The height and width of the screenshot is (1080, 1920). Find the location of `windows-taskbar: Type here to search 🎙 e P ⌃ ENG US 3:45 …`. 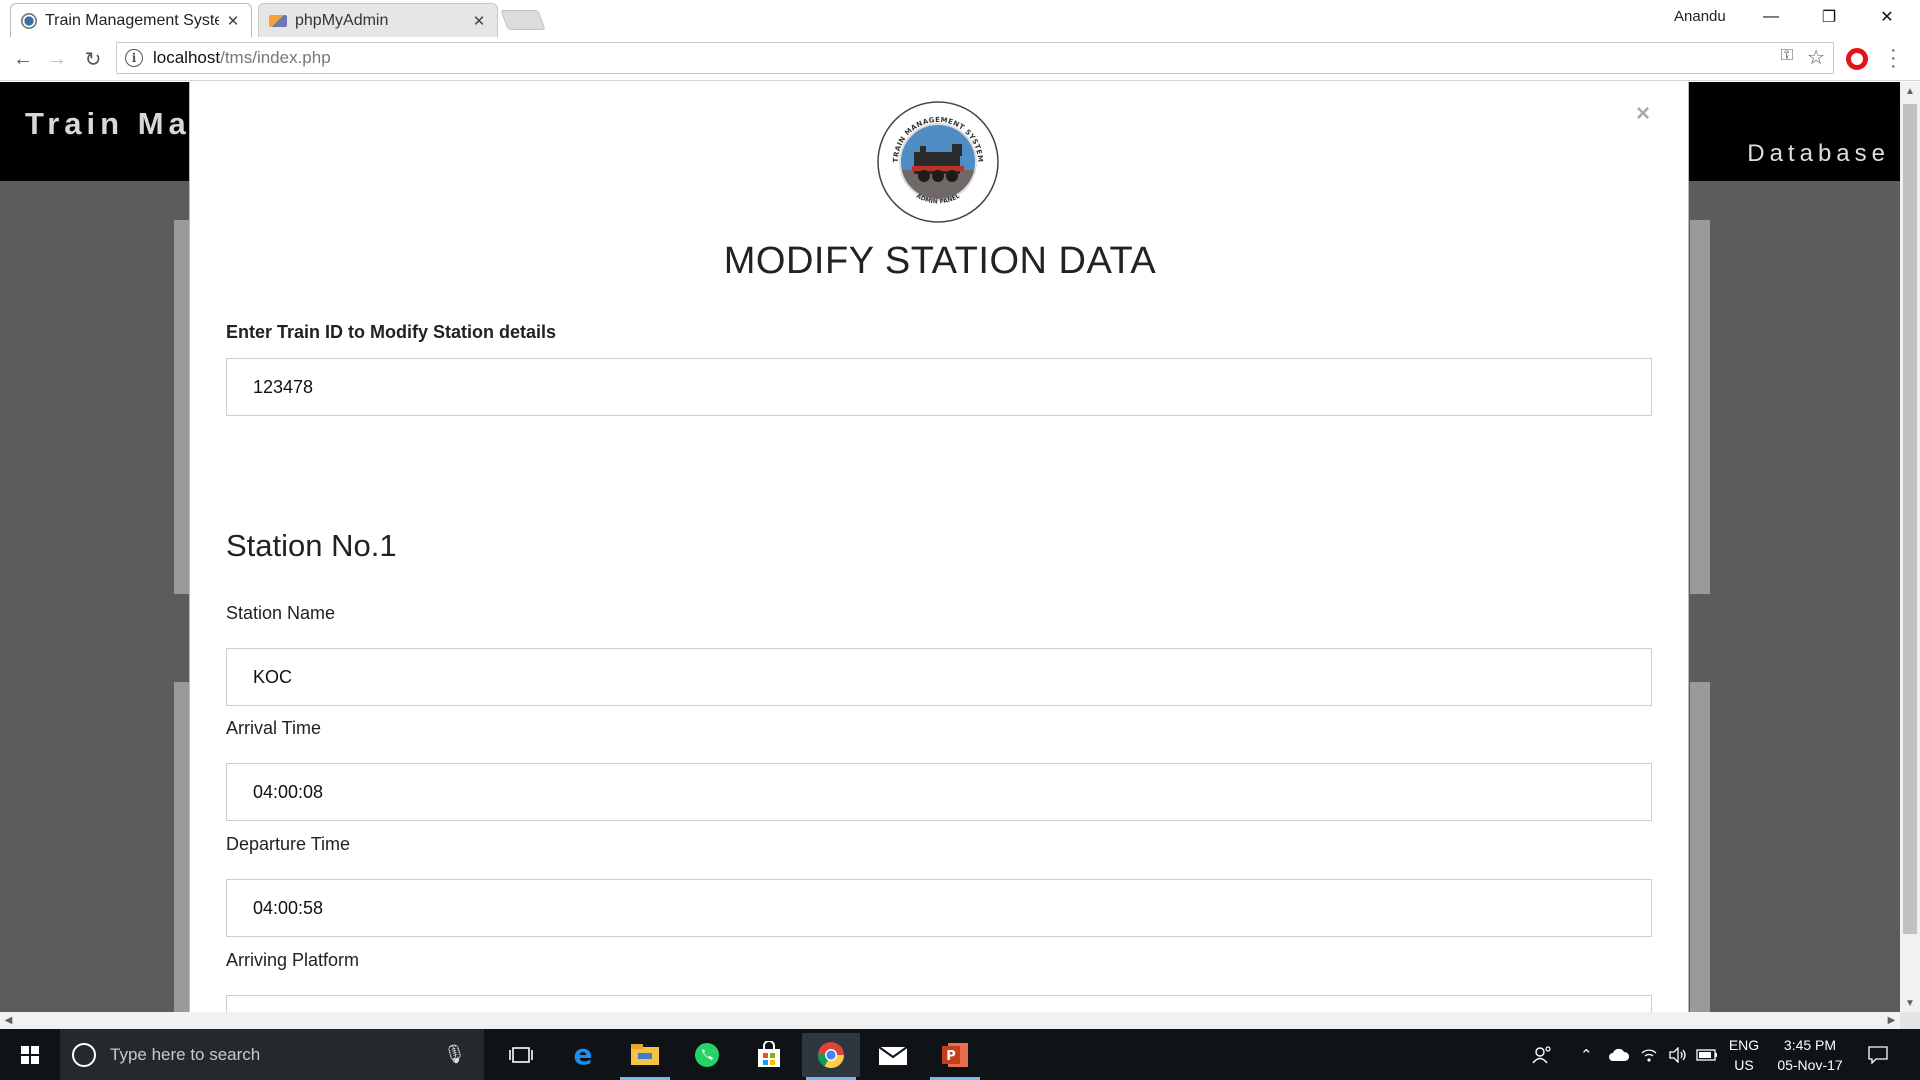

windows-taskbar: Type here to search 🎙 e P ⌃ ENG US 3:45 … is located at coordinates (960, 1054).